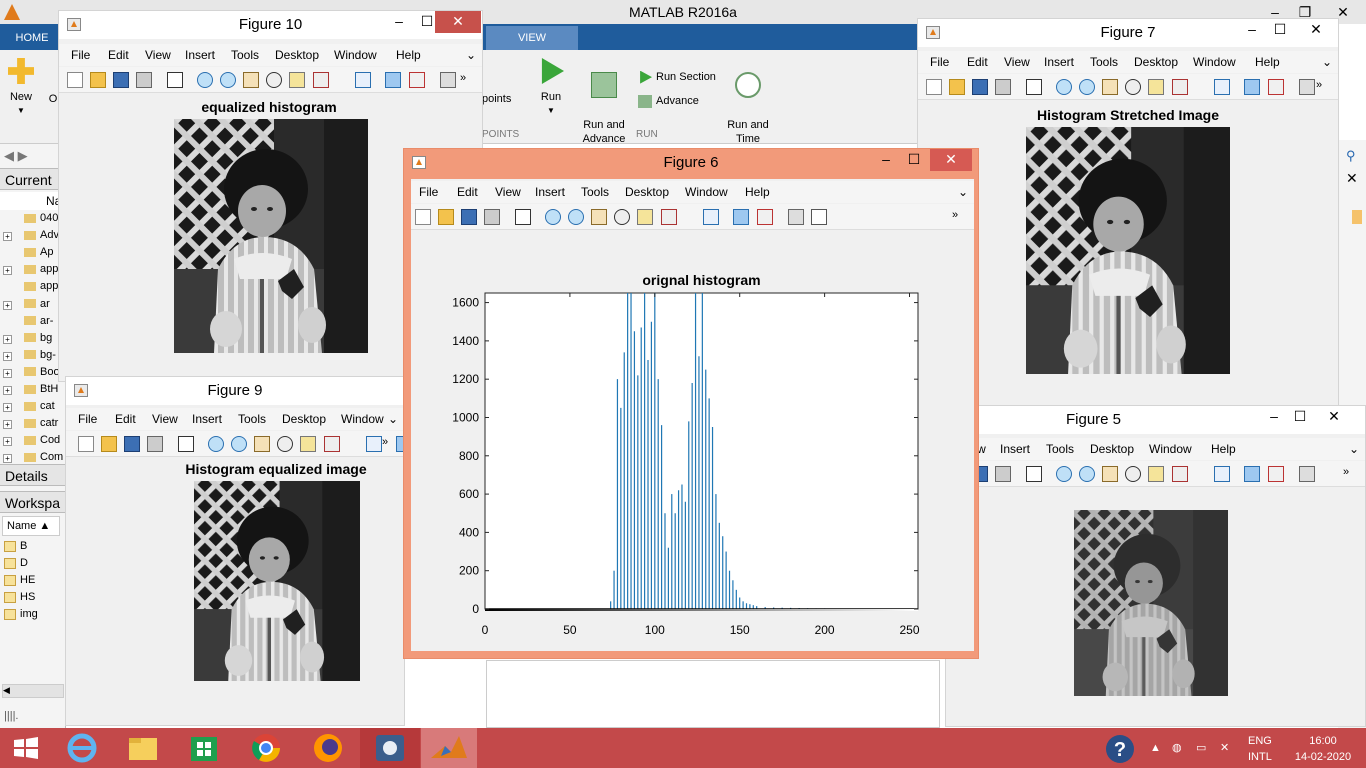 Image resolution: width=1366 pixels, height=768 pixels. What do you see at coordinates (500, 99) in the screenshot?
I see `breakpoints-button: points` at bounding box center [500, 99].